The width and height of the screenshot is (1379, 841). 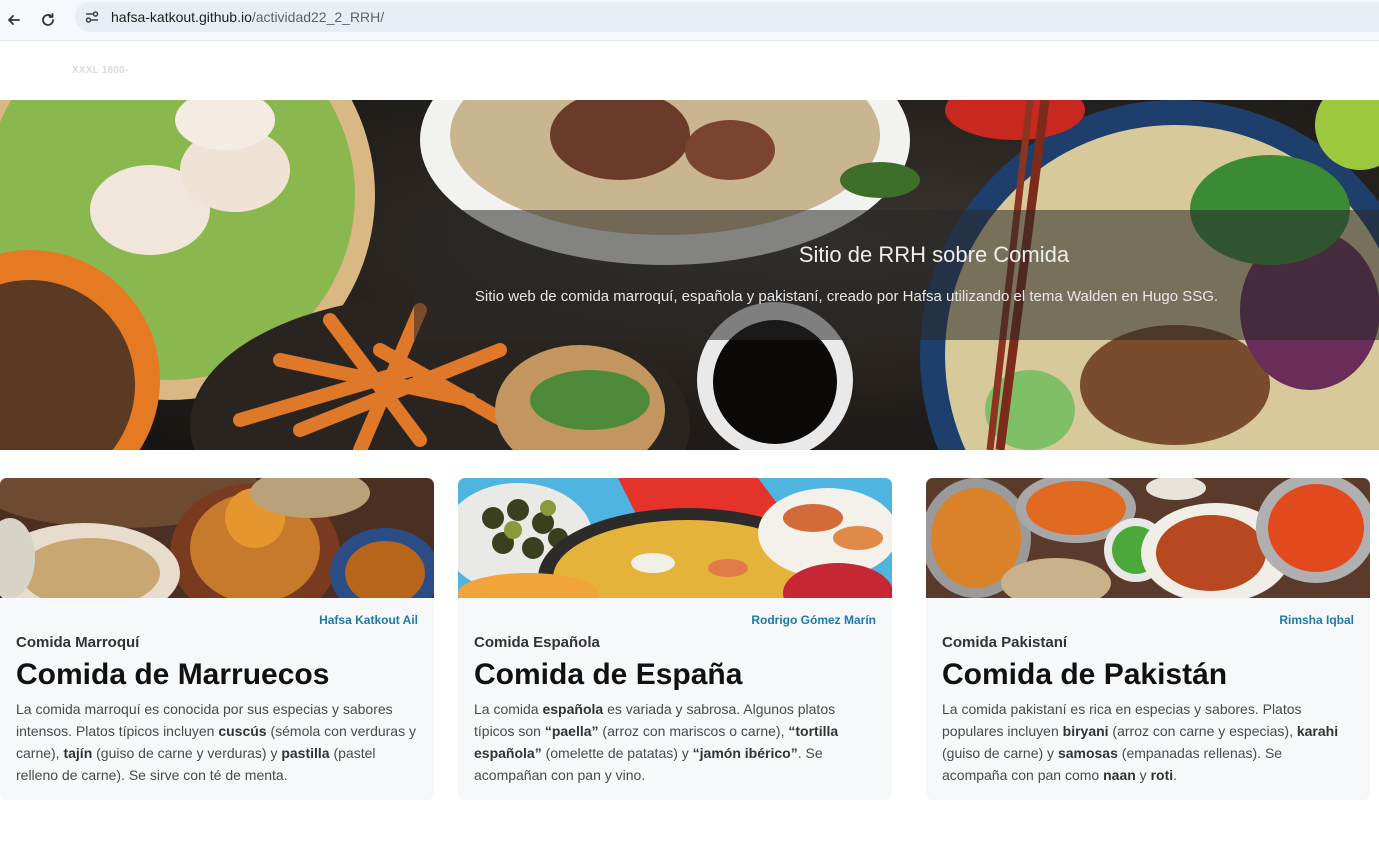 What do you see at coordinates (896, 275) in the screenshot?
I see `hero-caption-box` at bounding box center [896, 275].